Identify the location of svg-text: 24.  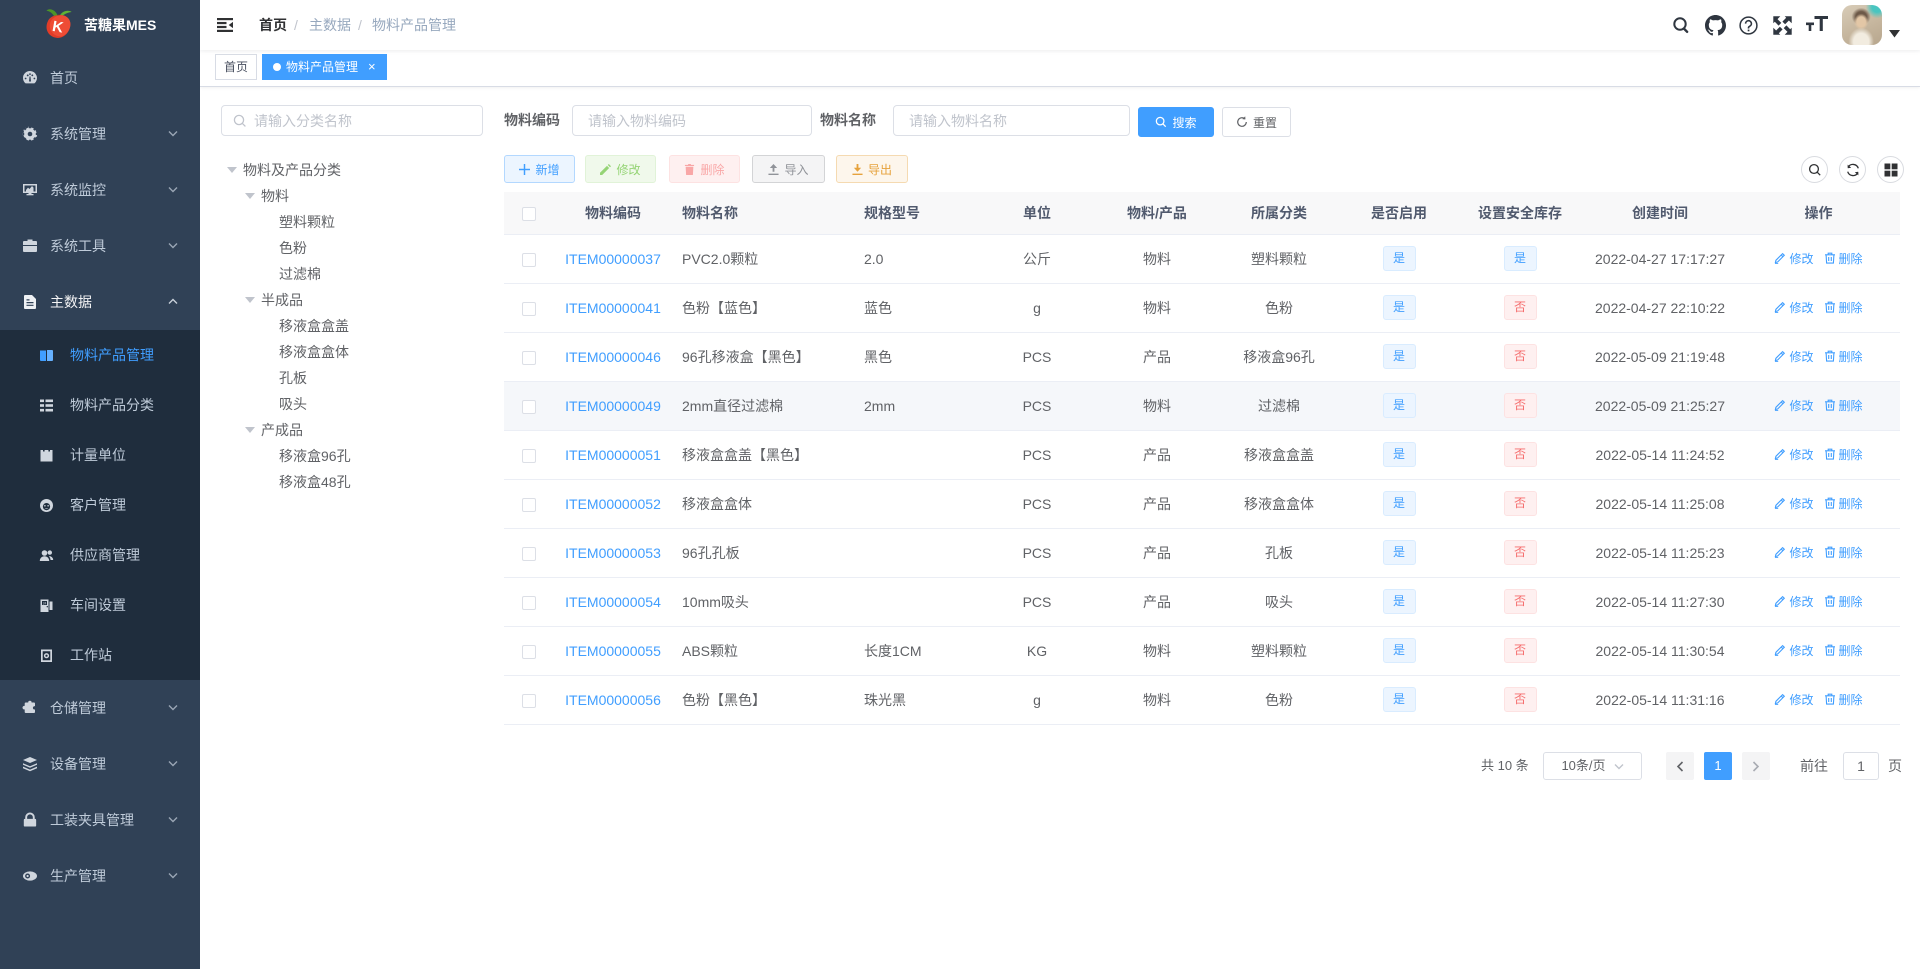
(45, 603).